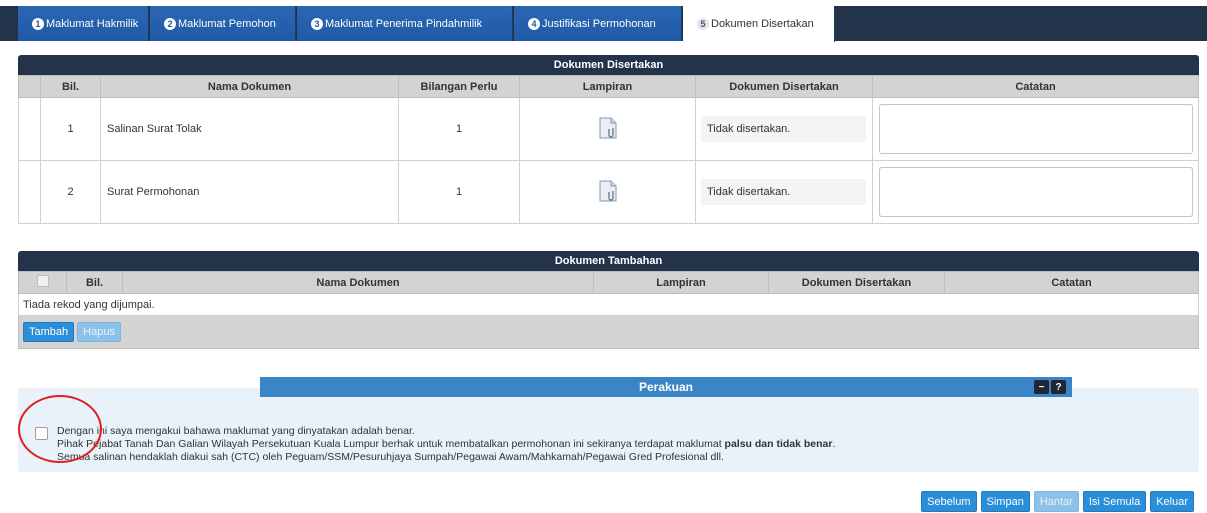  Describe the element at coordinates (38, 23) in the screenshot. I see `step-number-badge: 1` at that location.